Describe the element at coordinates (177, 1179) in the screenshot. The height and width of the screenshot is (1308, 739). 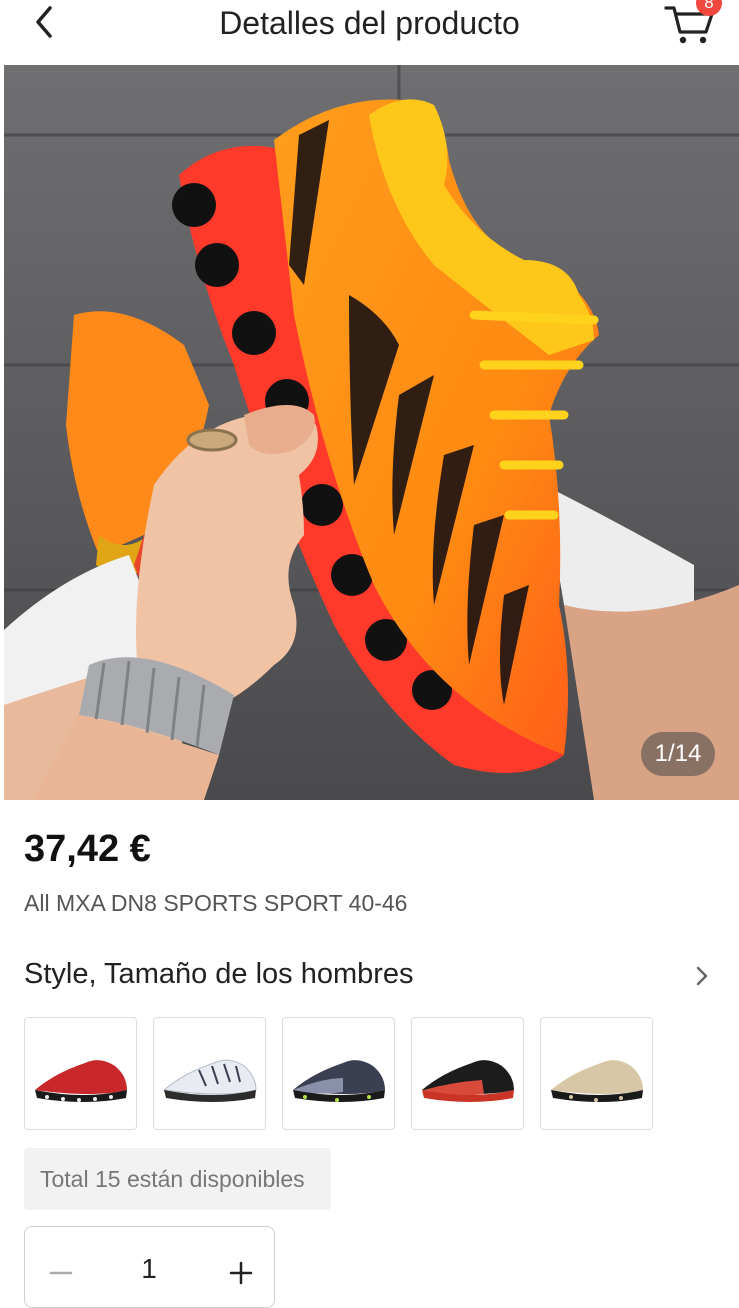
I see `availability-notice: Total 15 están disponibles` at that location.